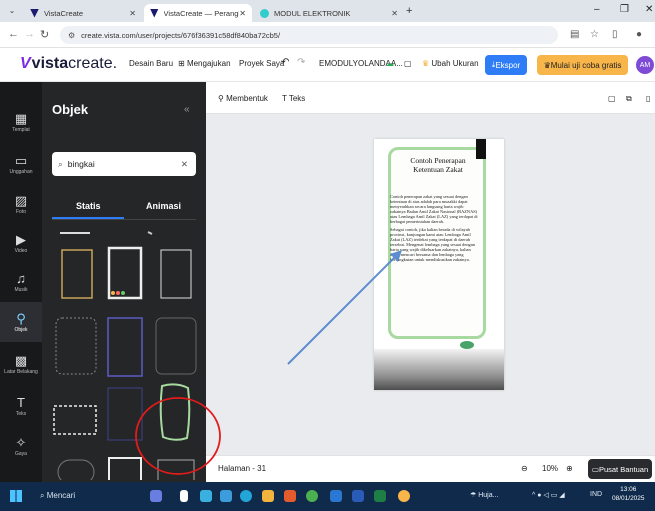 This screenshot has width=655, height=511. Describe the element at coordinates (21, 322) in the screenshot. I see `rail-item-objek: ⚲ Objek` at that location.